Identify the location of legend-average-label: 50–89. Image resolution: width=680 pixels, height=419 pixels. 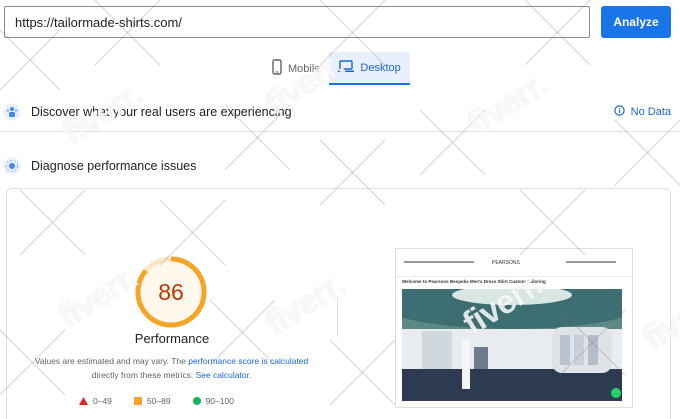
(158, 401).